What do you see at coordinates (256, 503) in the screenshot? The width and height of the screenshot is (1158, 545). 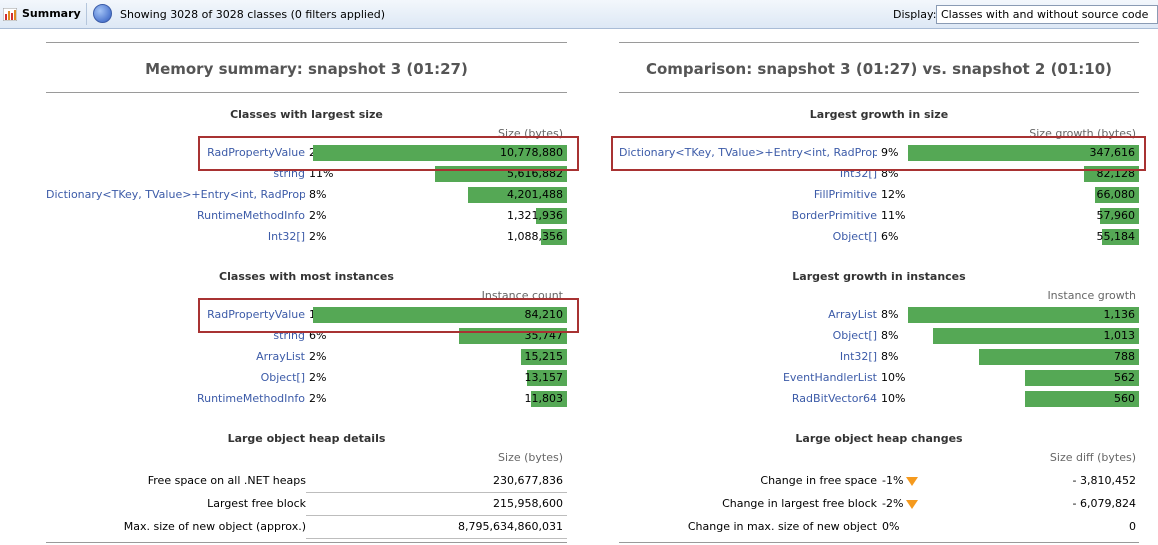 I see `loh-label: Largest free block` at bounding box center [256, 503].